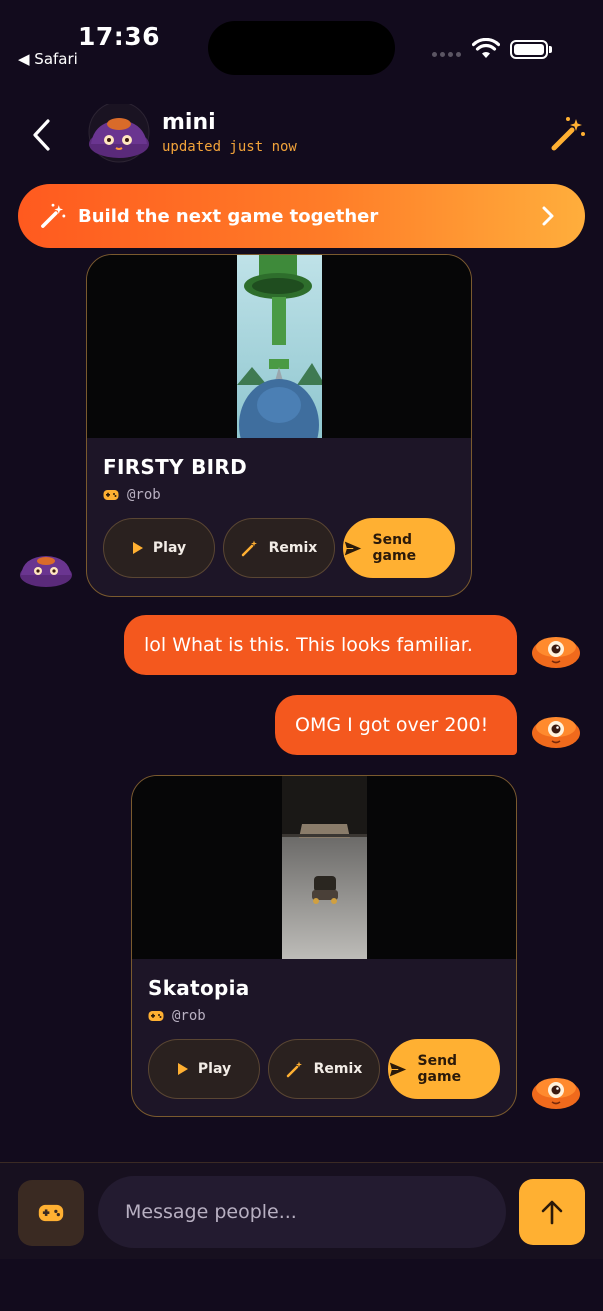 The width and height of the screenshot is (603, 1311). I want to click on arrow-up-icon, so click(552, 1212).